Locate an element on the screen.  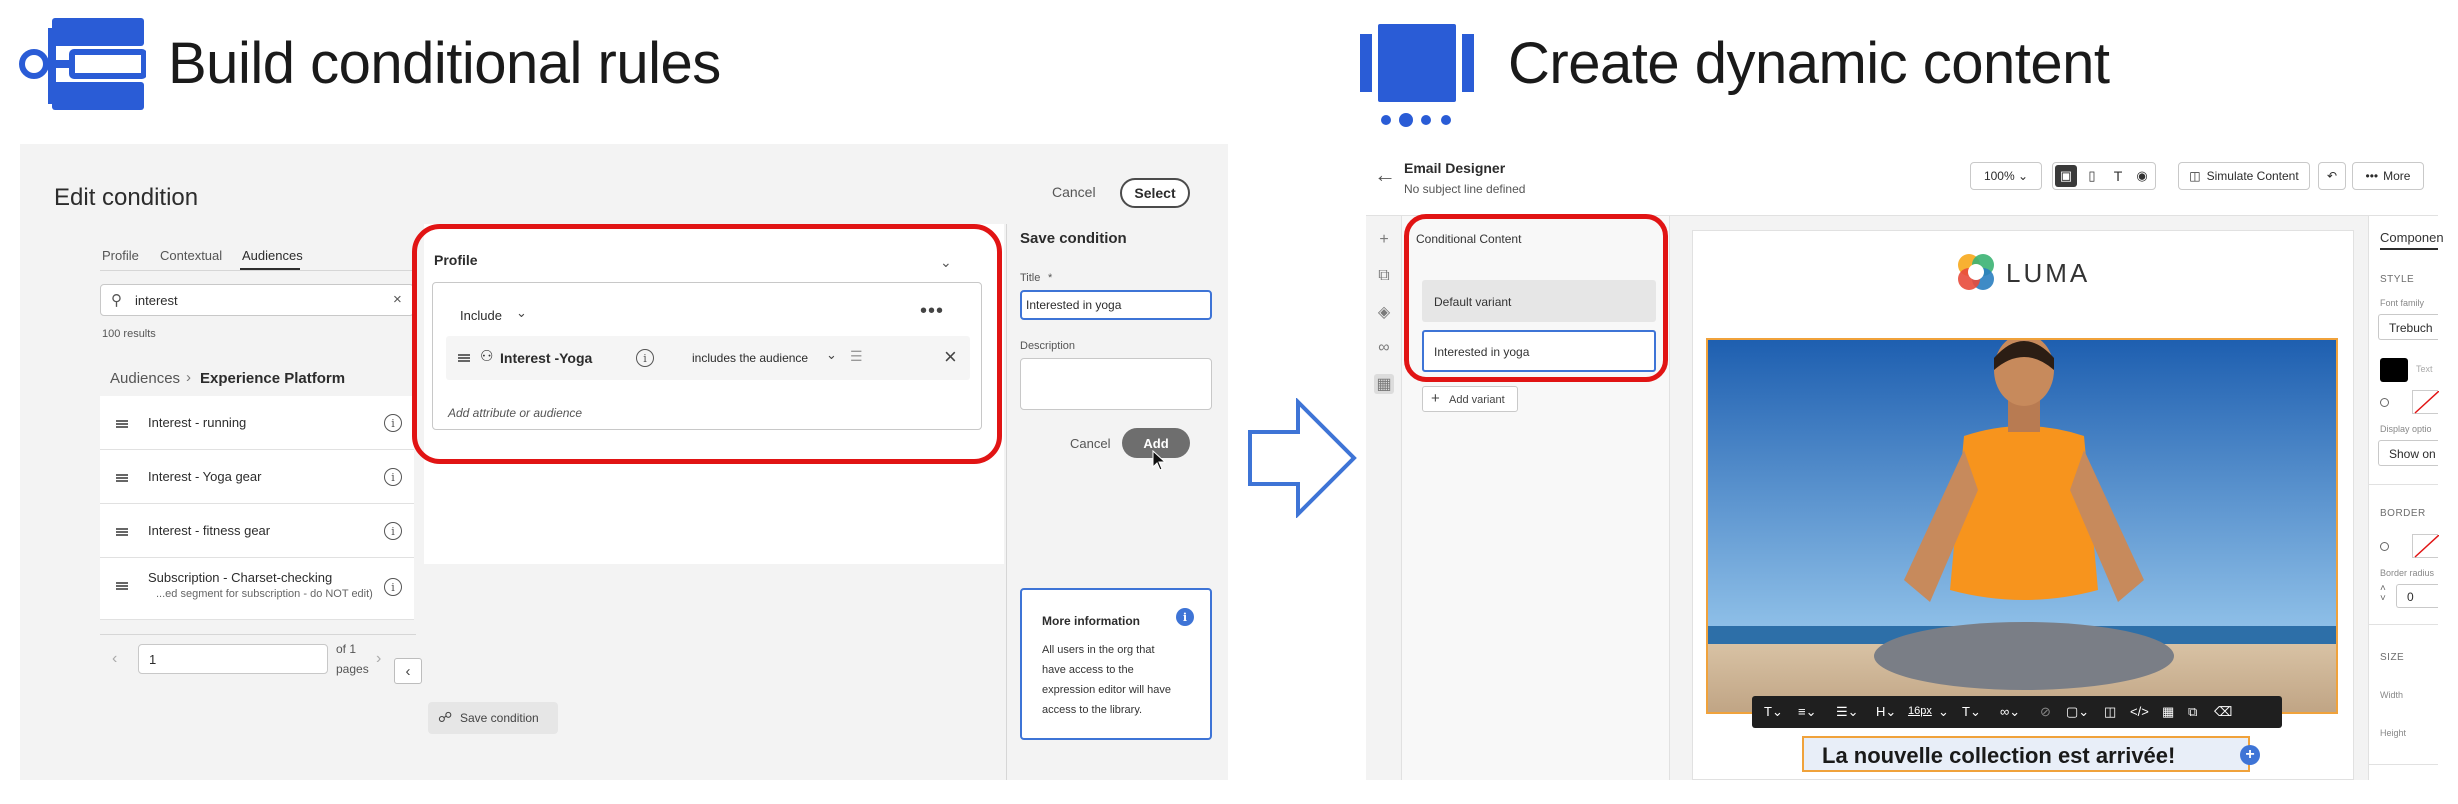
align-icon: ≡⌄ is located at coordinates (1807, 712).